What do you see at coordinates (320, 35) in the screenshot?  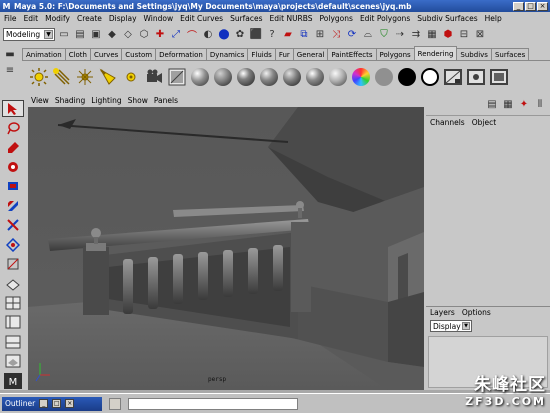 I see `snap-grid-icon: ⊞` at bounding box center [320, 35].